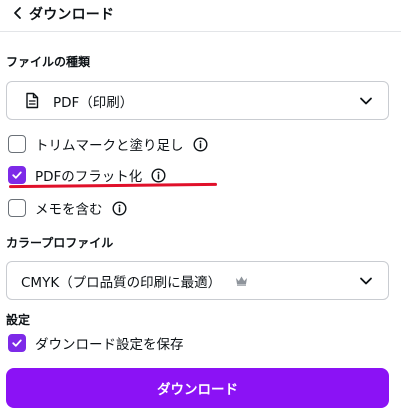 The width and height of the screenshot is (401, 419). Describe the element at coordinates (48, 62) in the screenshot. I see `file-type-label: ファイルの種類` at that location.